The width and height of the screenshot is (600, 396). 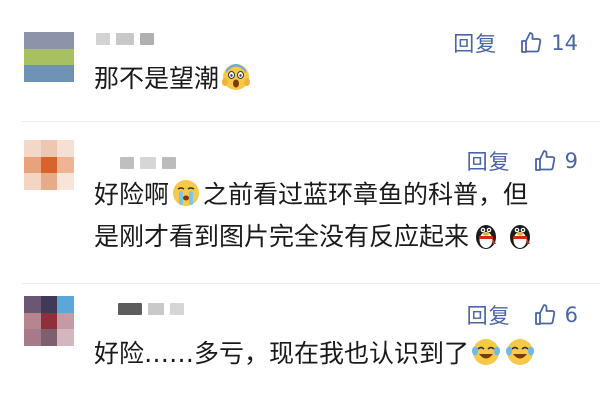 I want to click on like-count: 6, so click(x=571, y=315).